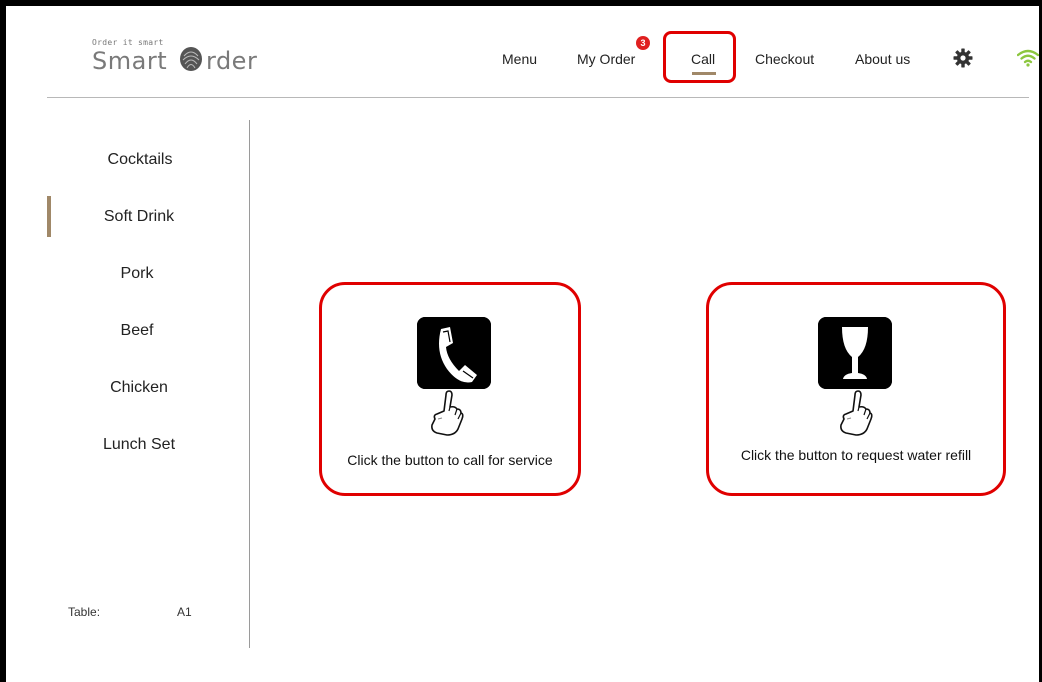 Image resolution: width=1042 pixels, height=682 pixels. Describe the element at coordinates (139, 445) in the screenshot. I see `sidebar-item-lunch-set: Lunch Set` at that location.